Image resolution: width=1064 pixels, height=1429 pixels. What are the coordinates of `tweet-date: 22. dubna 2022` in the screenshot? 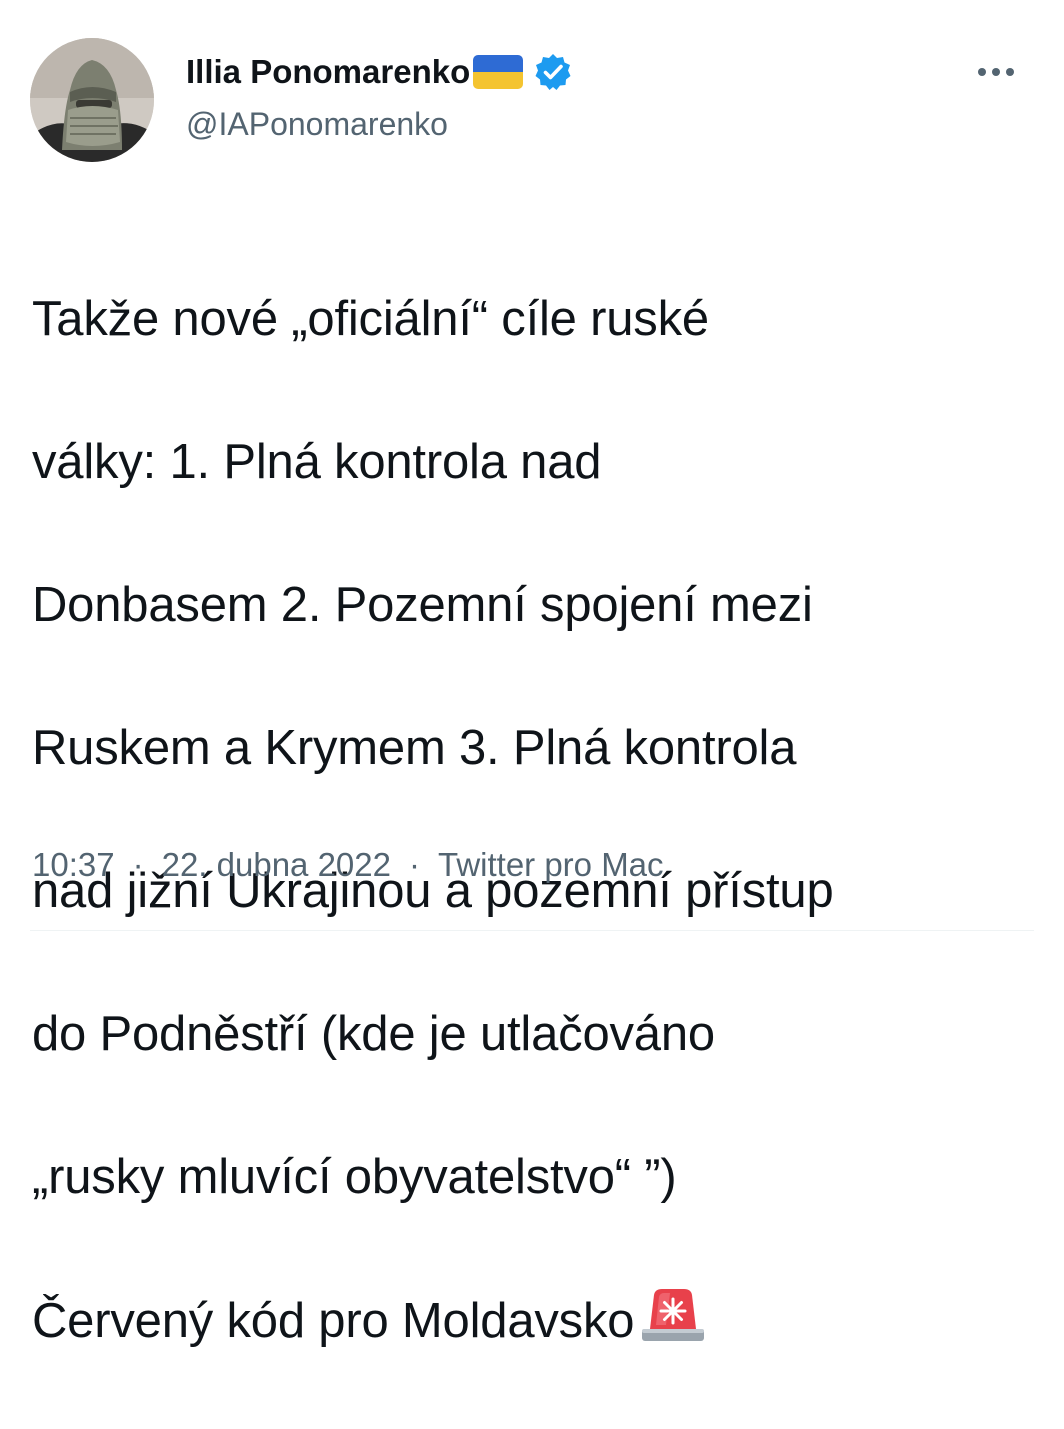 It's located at (276, 865).